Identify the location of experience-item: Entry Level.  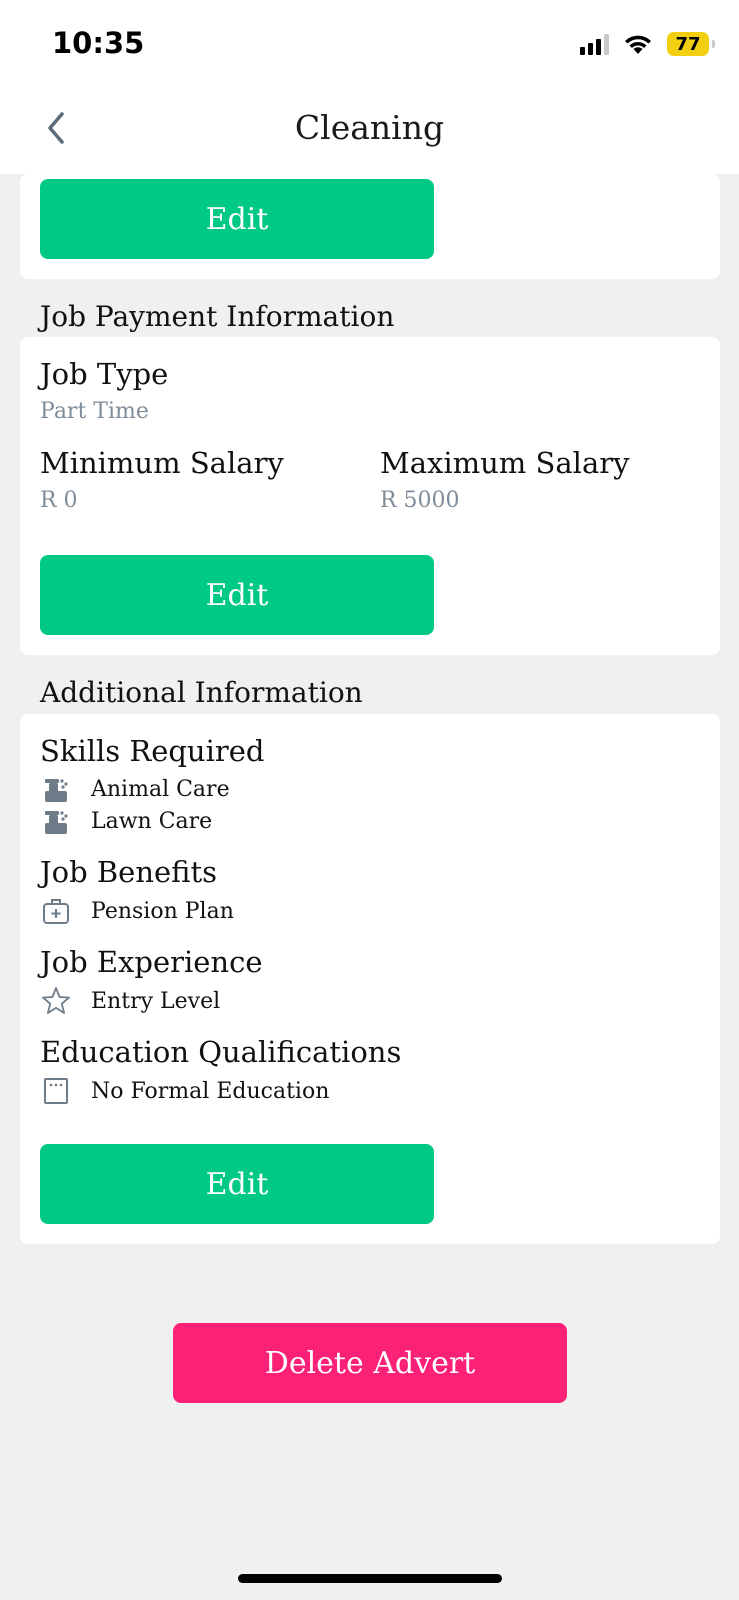
(130, 1001).